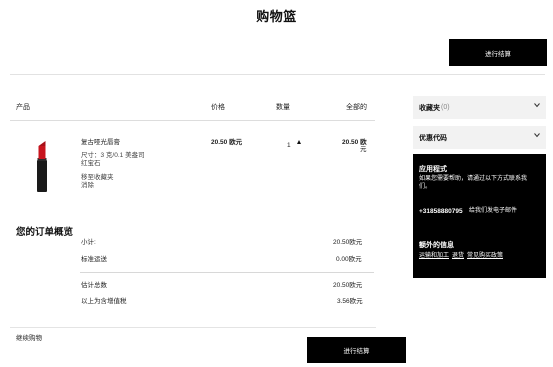 The width and height of the screenshot is (553, 367). Describe the element at coordinates (23, 107) in the screenshot. I see `column-product: 产品` at that location.